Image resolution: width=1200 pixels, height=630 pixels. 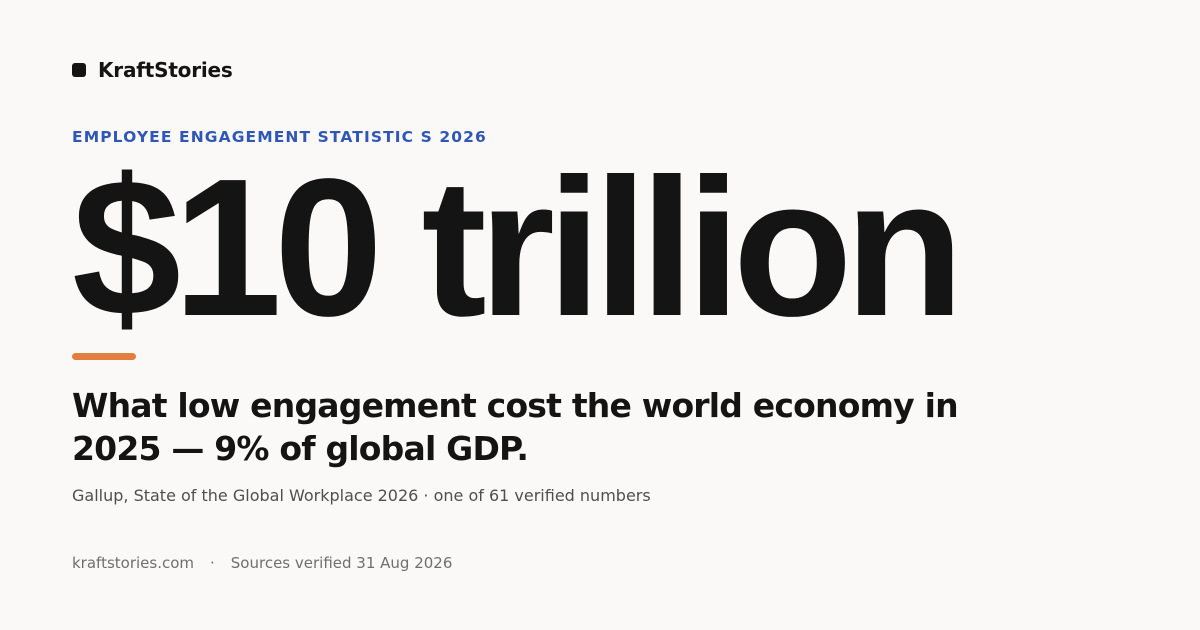 I want to click on accent-divider, so click(x=104, y=356).